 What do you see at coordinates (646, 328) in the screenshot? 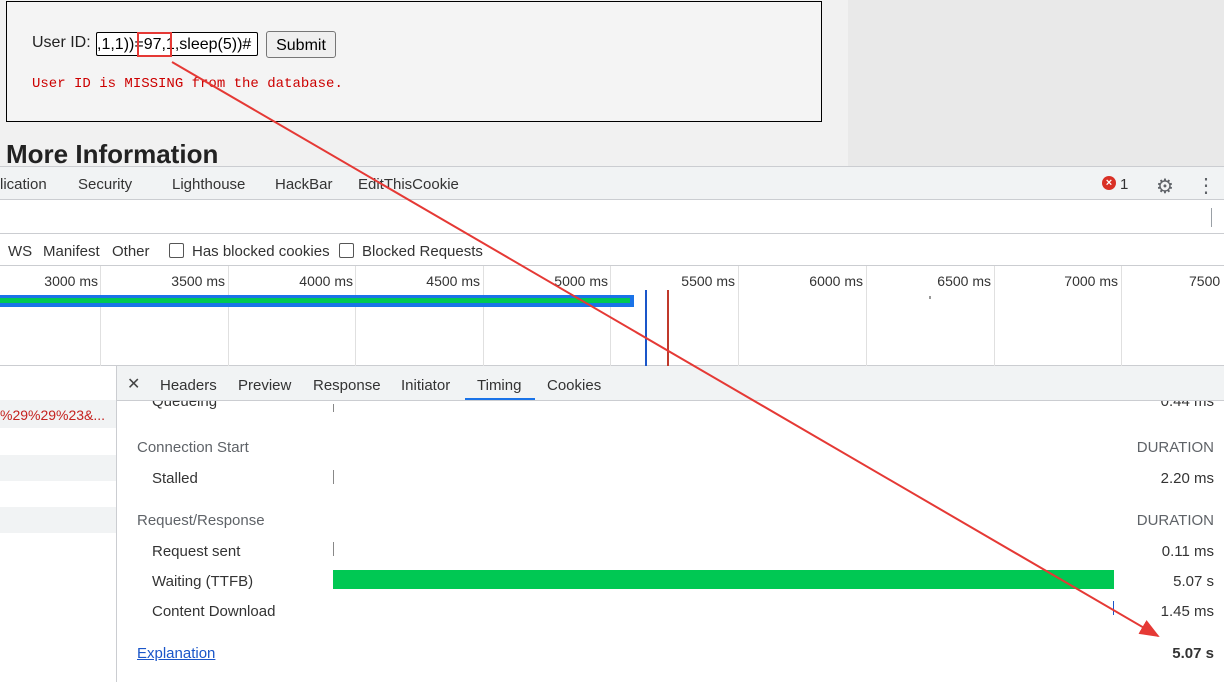
I see `domcontentloaded-marker` at bounding box center [646, 328].